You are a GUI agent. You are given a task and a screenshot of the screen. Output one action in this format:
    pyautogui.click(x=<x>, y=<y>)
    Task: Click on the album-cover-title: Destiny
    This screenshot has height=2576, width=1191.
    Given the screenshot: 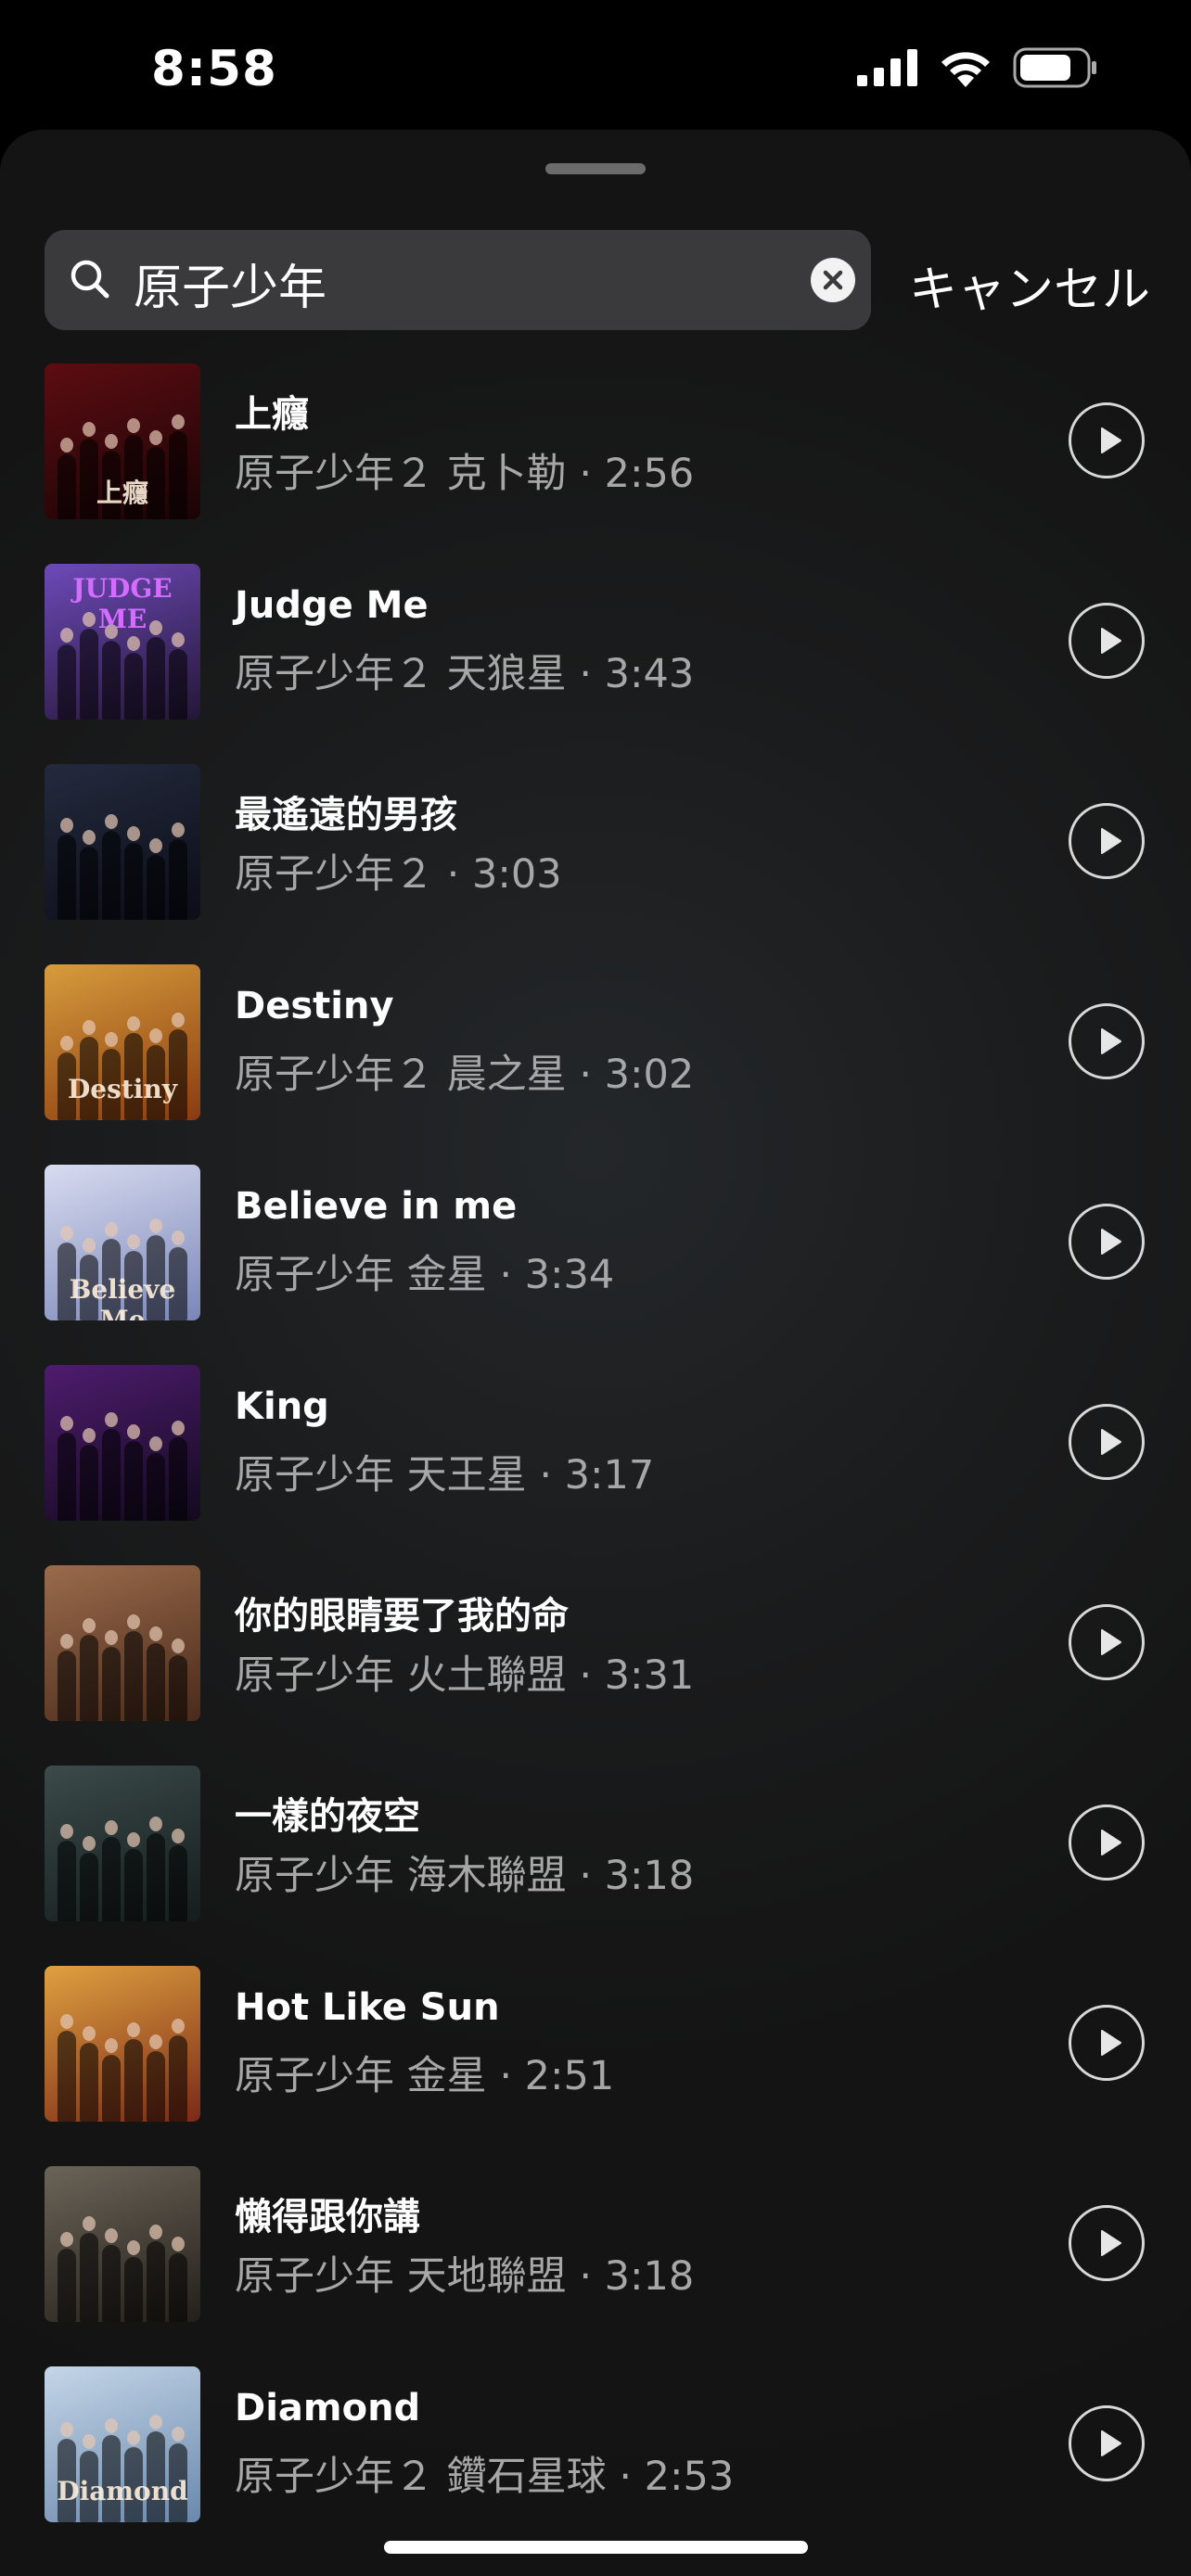 What is the action you would take?
    pyautogui.click(x=122, y=1089)
    